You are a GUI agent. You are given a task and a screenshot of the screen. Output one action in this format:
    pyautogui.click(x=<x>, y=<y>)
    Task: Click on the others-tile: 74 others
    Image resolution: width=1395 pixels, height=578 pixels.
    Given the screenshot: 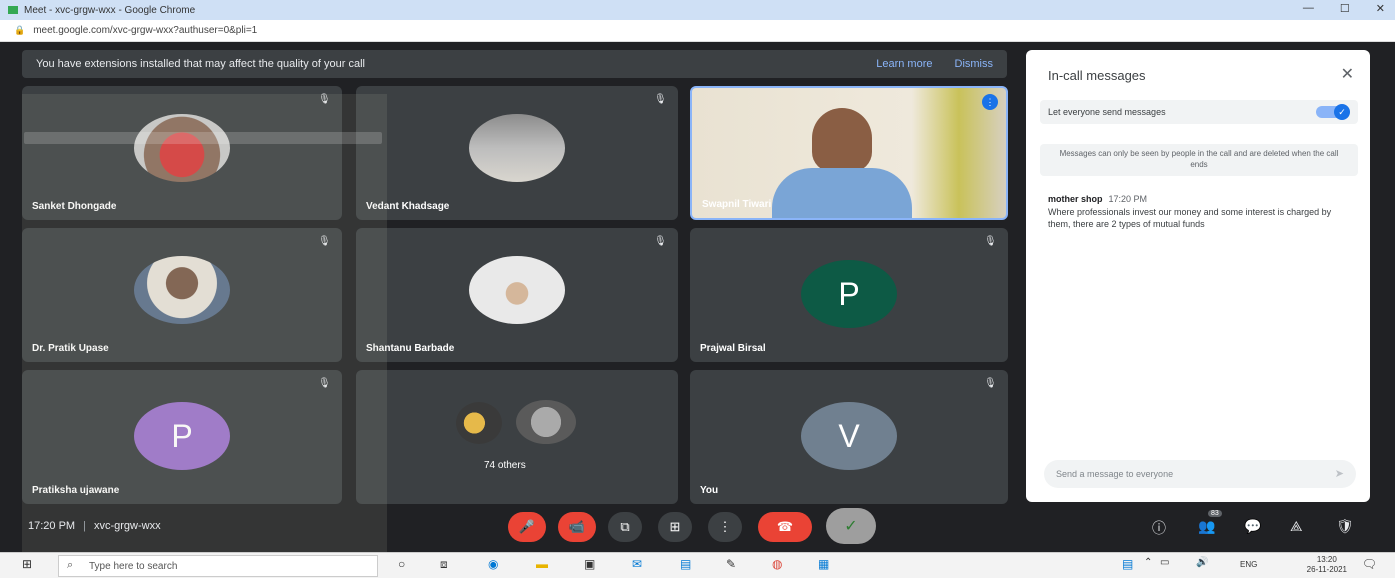 What is the action you would take?
    pyautogui.click(x=517, y=437)
    